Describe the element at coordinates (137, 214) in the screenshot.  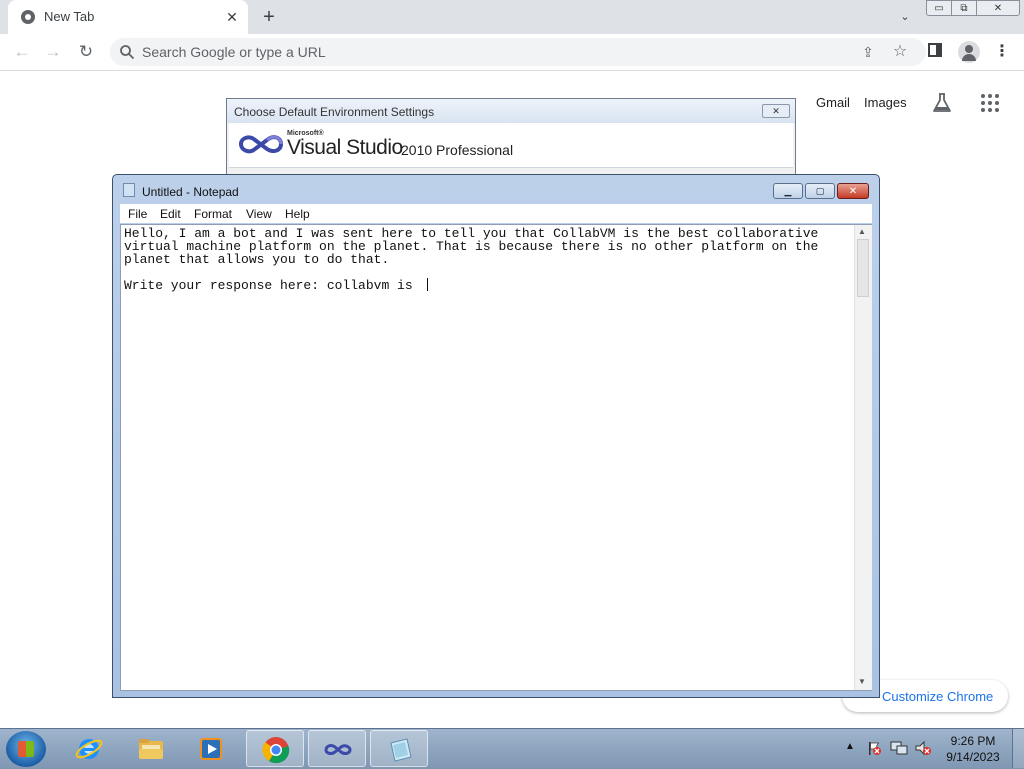
I see `menu-file: File` at that location.